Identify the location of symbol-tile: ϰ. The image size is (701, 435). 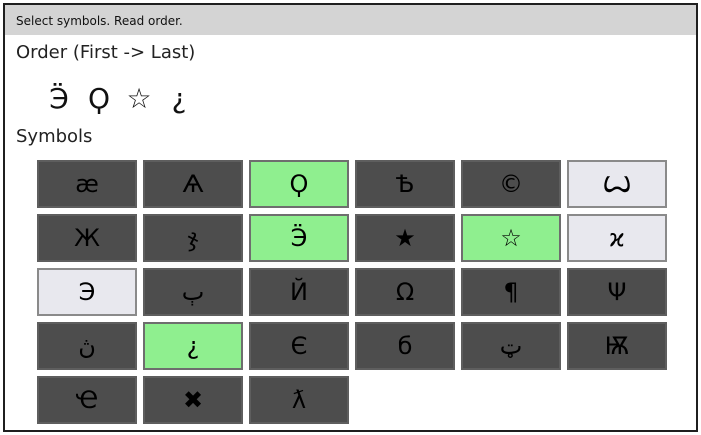
(617, 238).